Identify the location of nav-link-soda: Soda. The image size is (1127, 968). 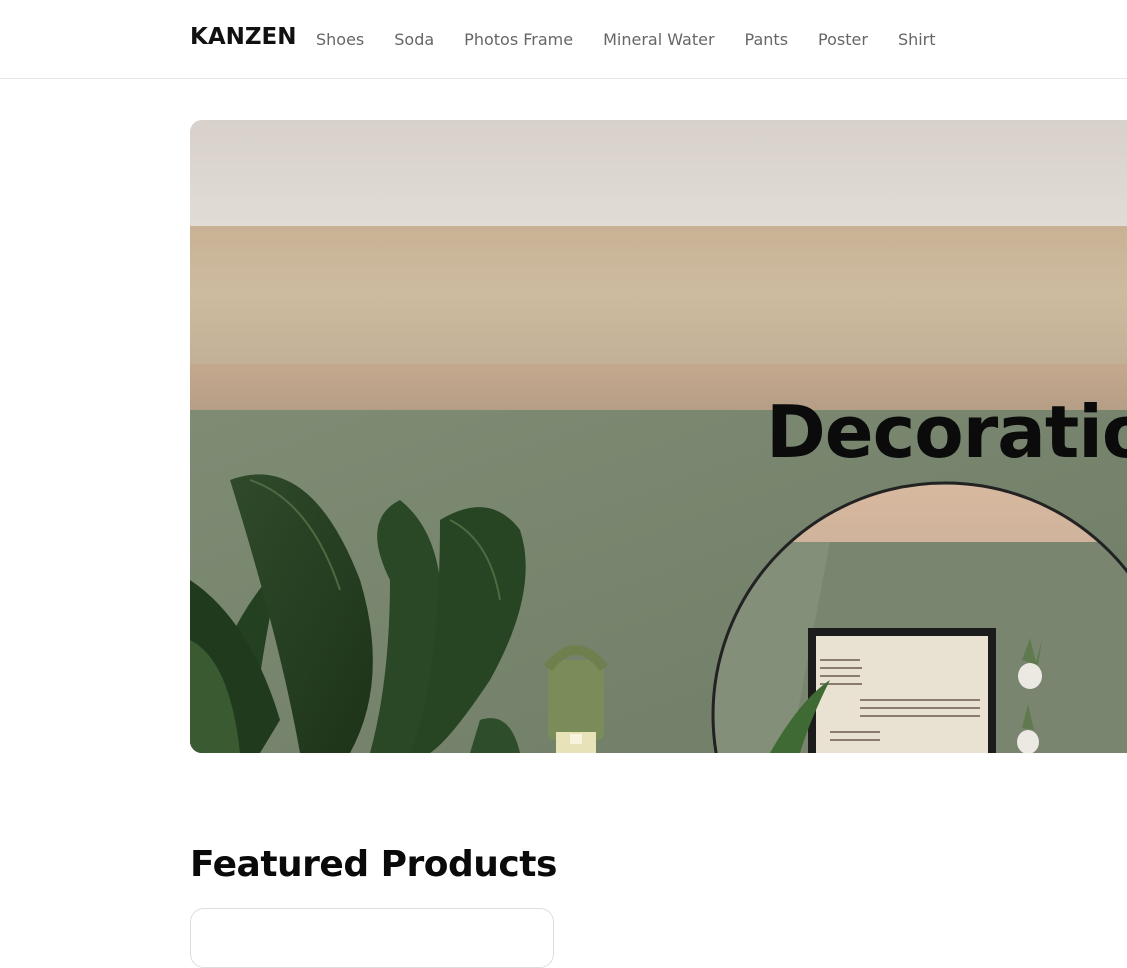
(414, 39).